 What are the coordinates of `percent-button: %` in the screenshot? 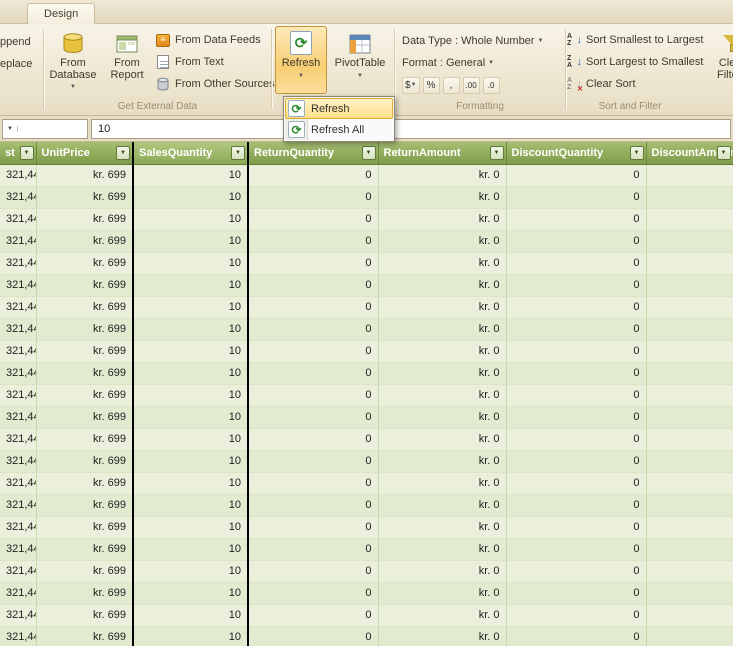 It's located at (431, 85).